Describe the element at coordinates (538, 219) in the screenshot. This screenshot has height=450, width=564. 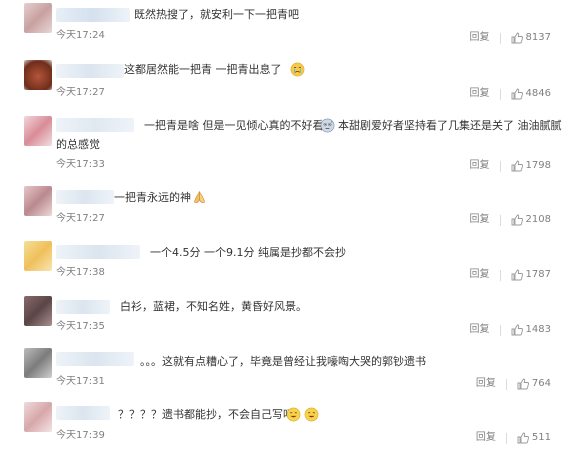
I see `like-count: 2108` at that location.